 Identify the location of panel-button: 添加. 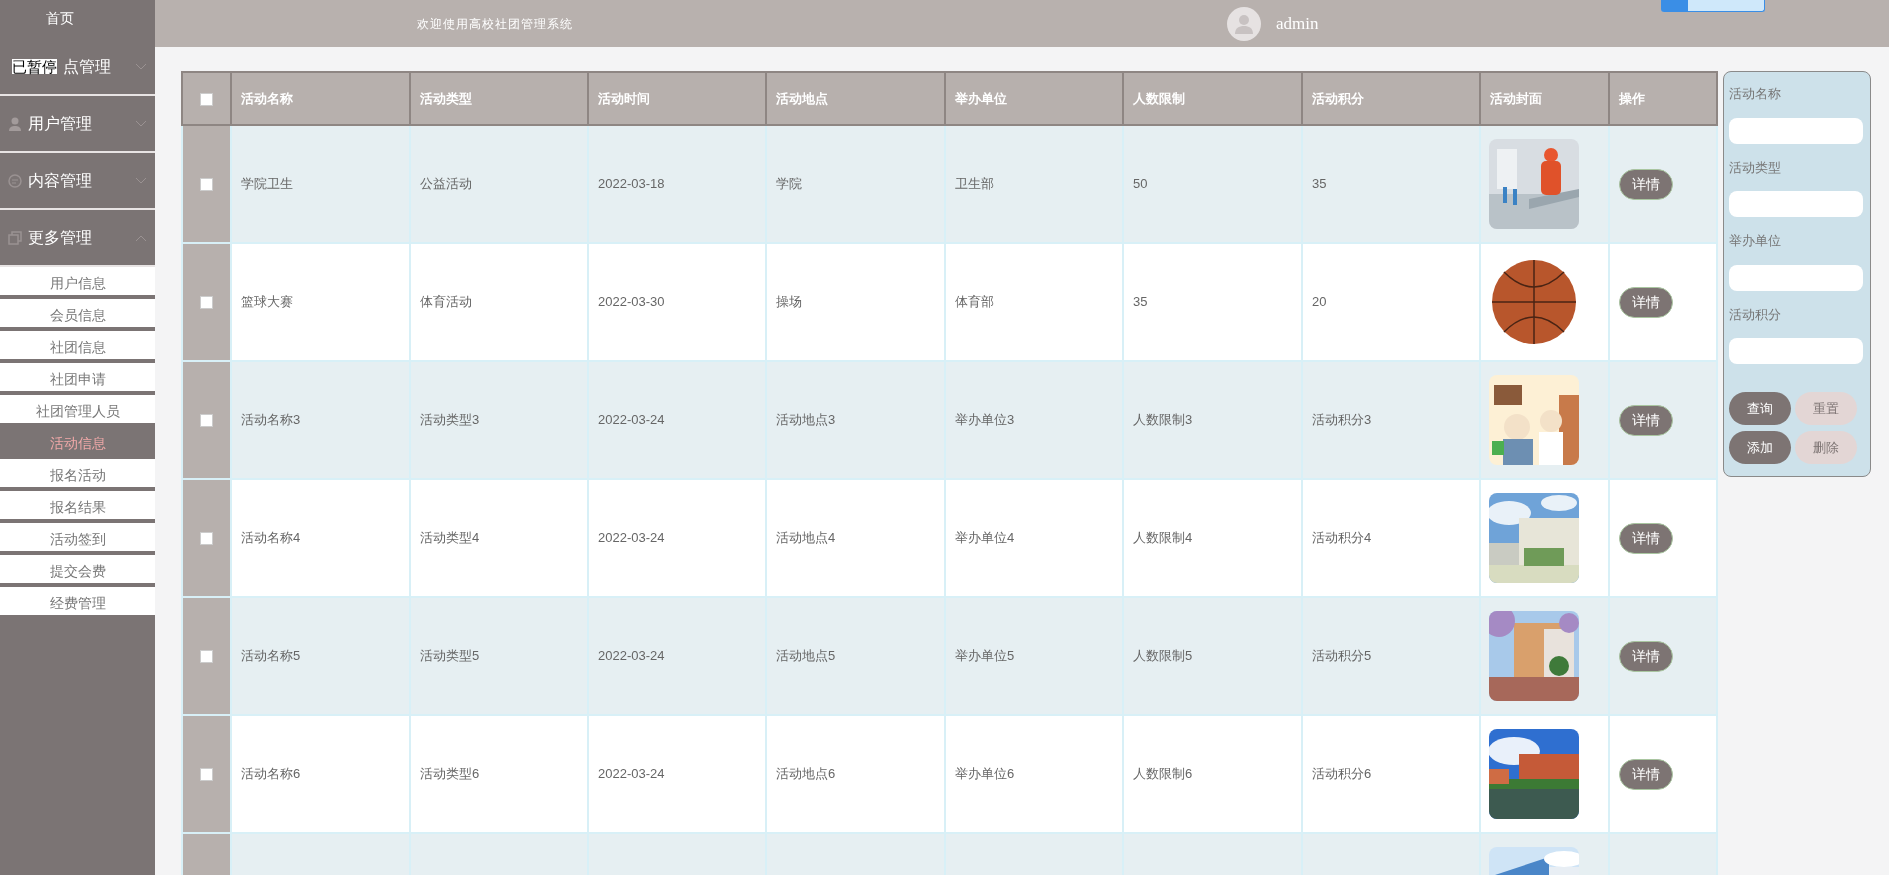
(1760, 447).